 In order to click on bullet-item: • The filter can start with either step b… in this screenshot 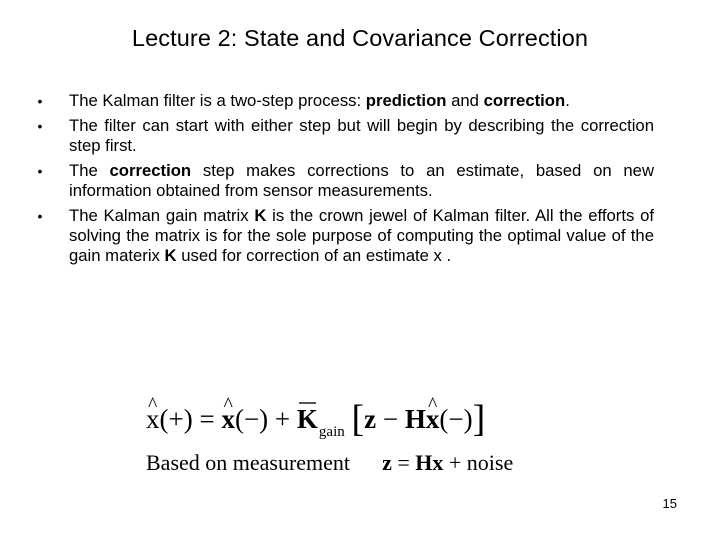, I will do `click(344, 136)`.